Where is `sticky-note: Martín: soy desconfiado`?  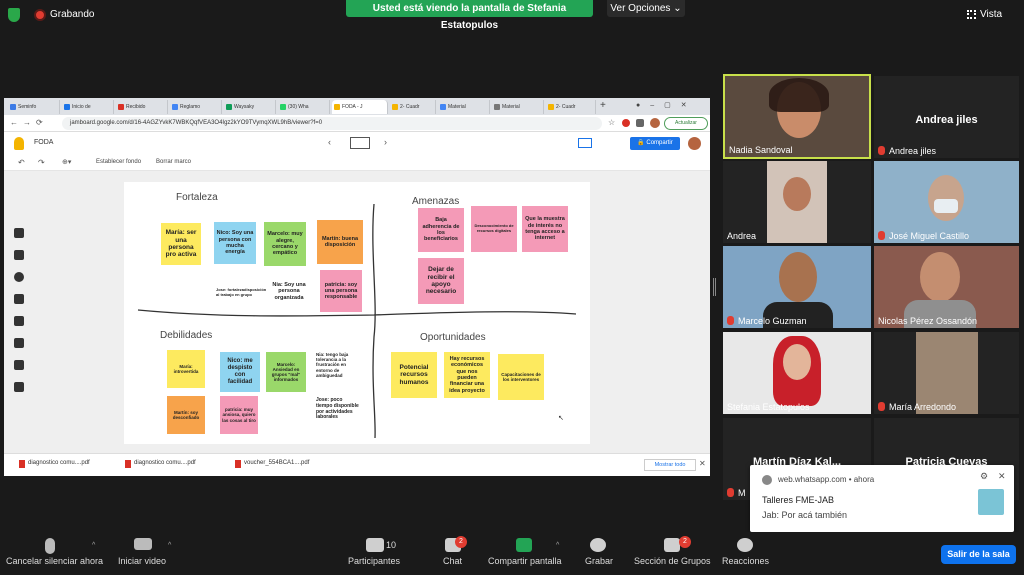 sticky-note: Martín: soy desconfiado is located at coordinates (186, 415).